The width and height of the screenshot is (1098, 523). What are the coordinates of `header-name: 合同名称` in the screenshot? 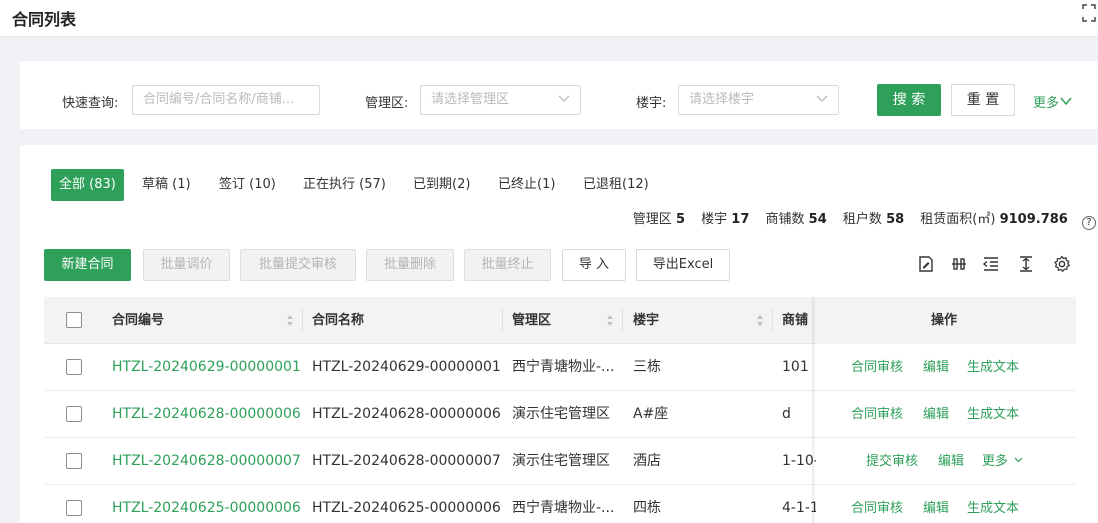 It's located at (338, 320).